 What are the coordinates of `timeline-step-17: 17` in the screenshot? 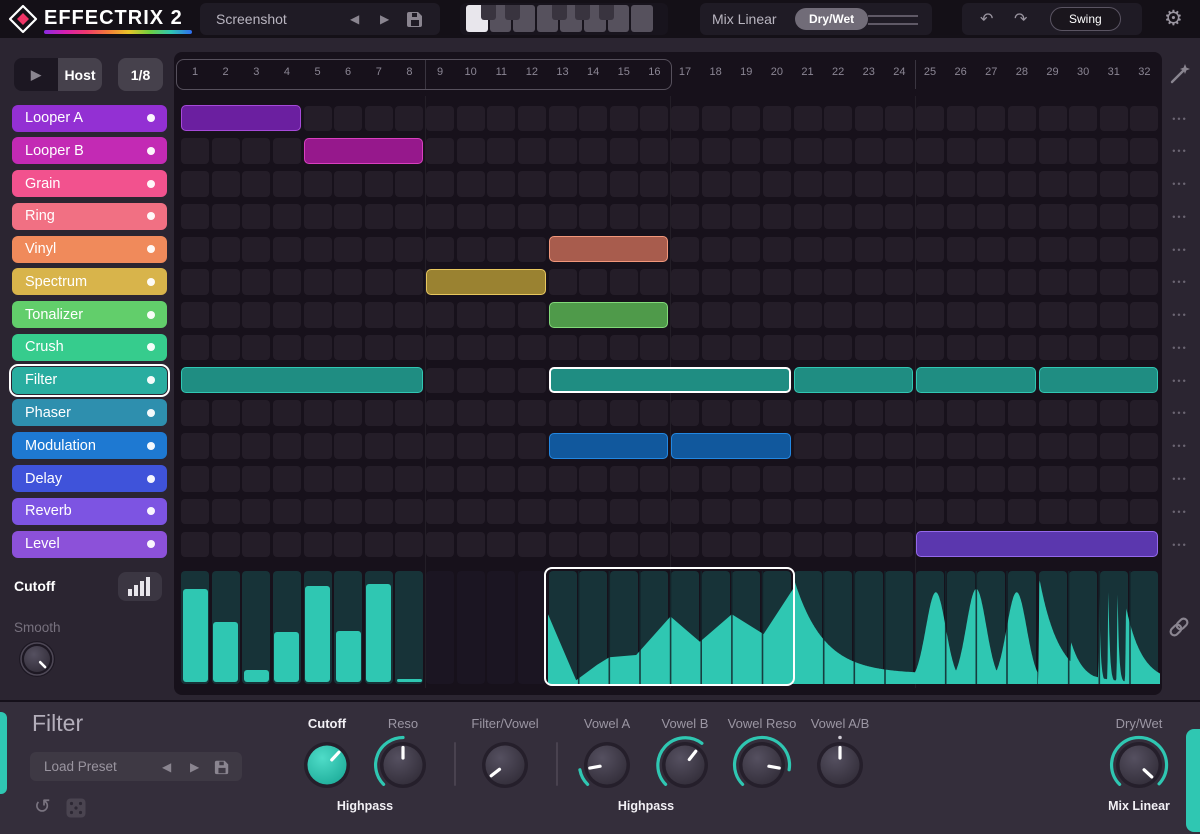 It's located at (685, 72).